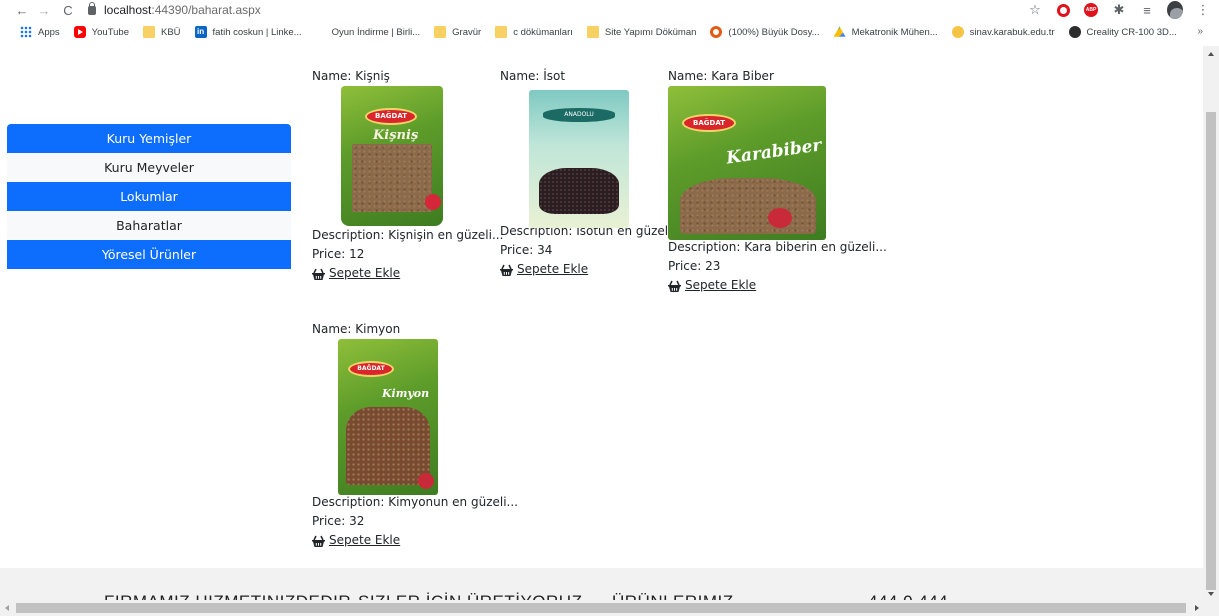 This screenshot has width=1219, height=616. What do you see at coordinates (149, 254) in the screenshot?
I see `sidebar-item-yoresel-urunler: Yöresel Ürünler` at bounding box center [149, 254].